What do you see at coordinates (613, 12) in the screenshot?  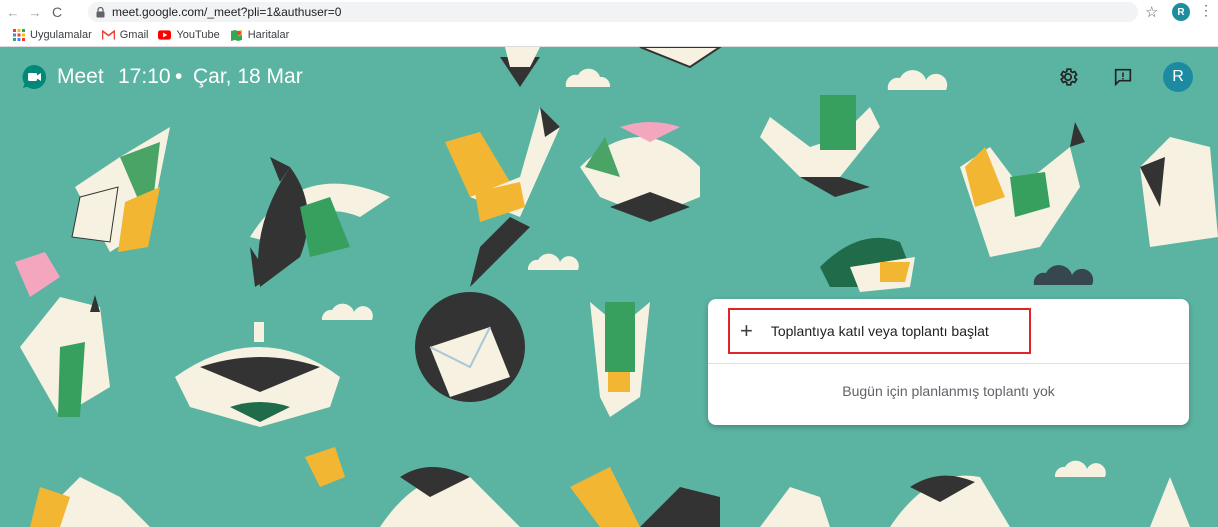 I see `address-bar: meet.google.com/_meet?pli=1&authuser=0` at bounding box center [613, 12].